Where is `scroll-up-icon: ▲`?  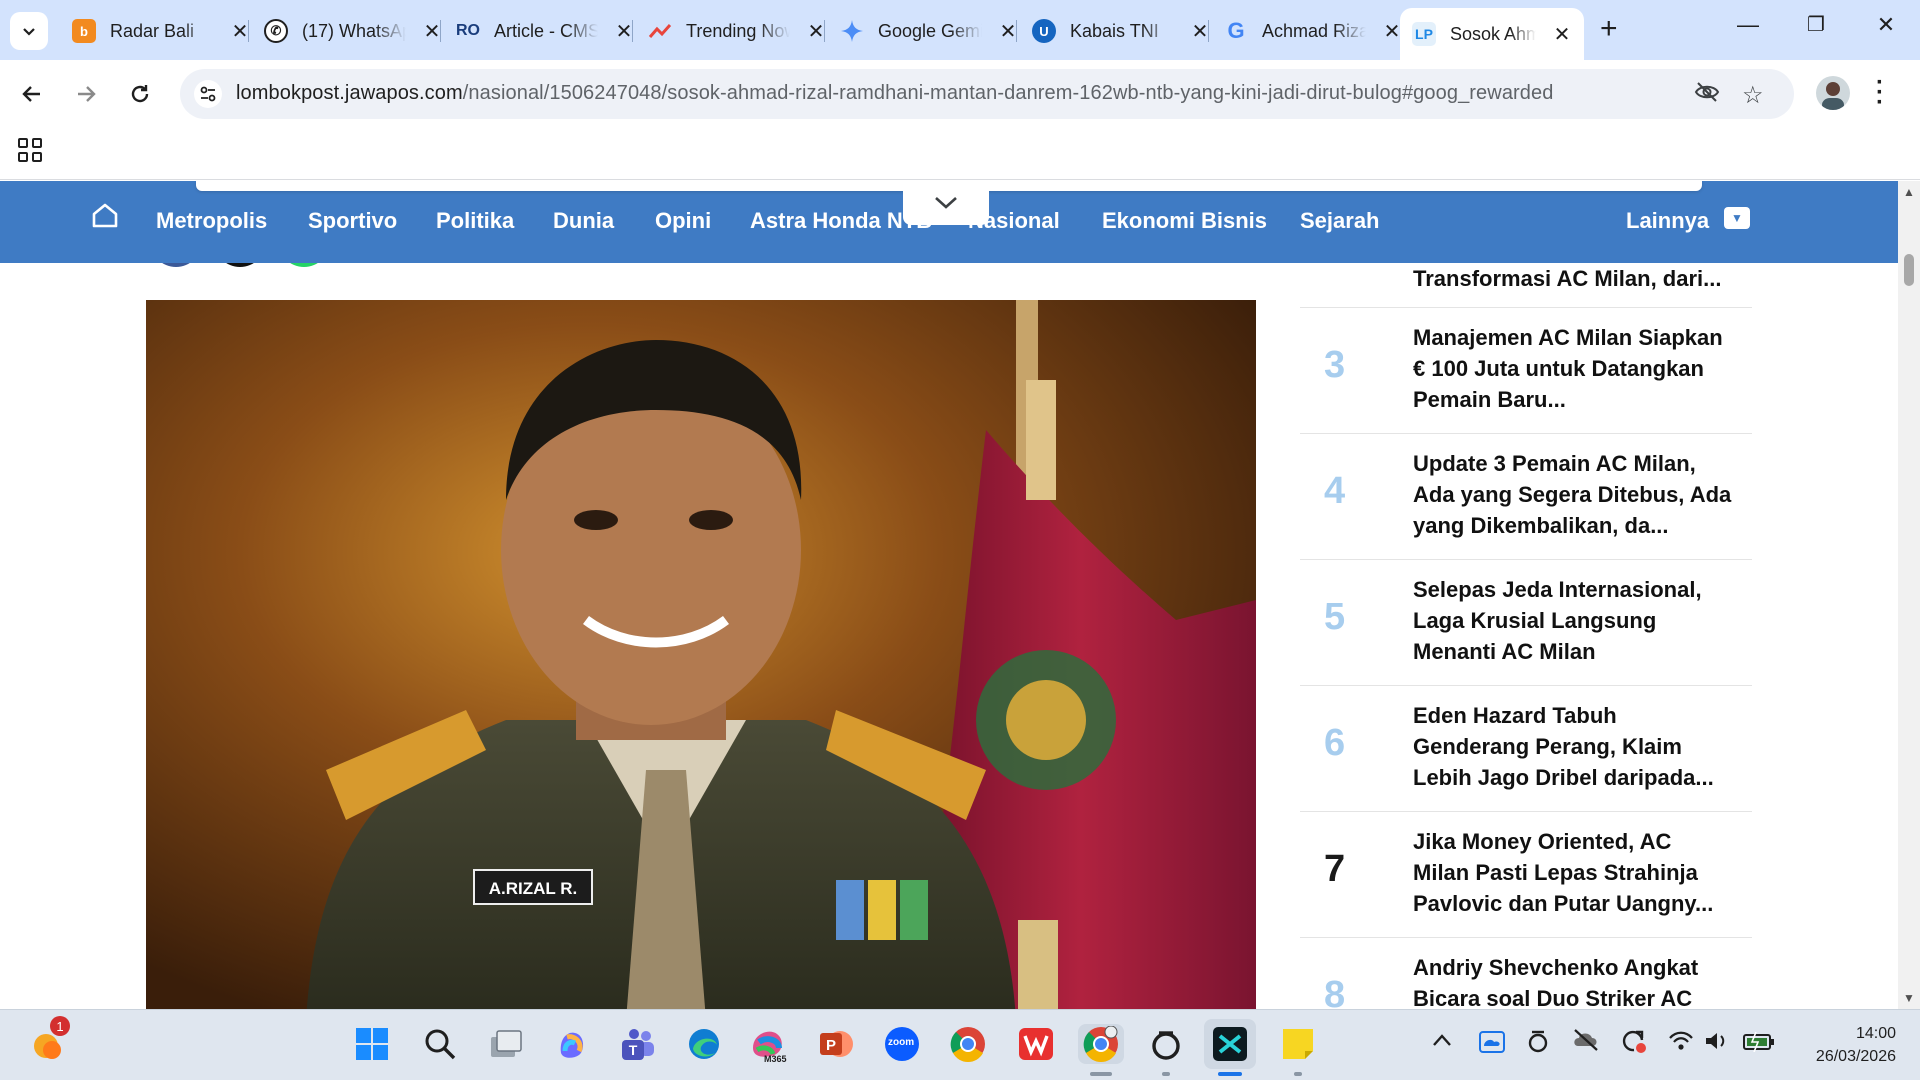
scroll-up-icon: ▲ is located at coordinates (1909, 192).